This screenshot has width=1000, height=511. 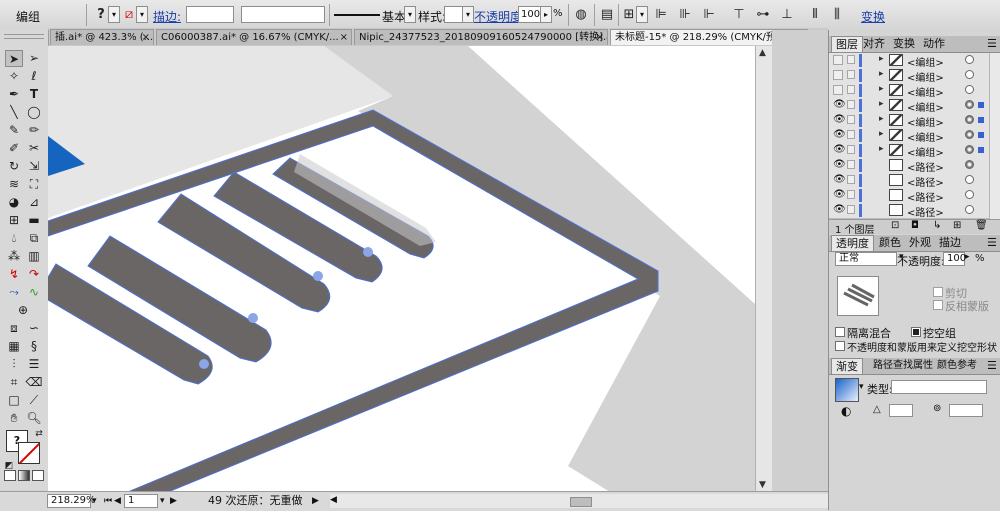 I want to click on variable-width-field, so click(x=283, y=14).